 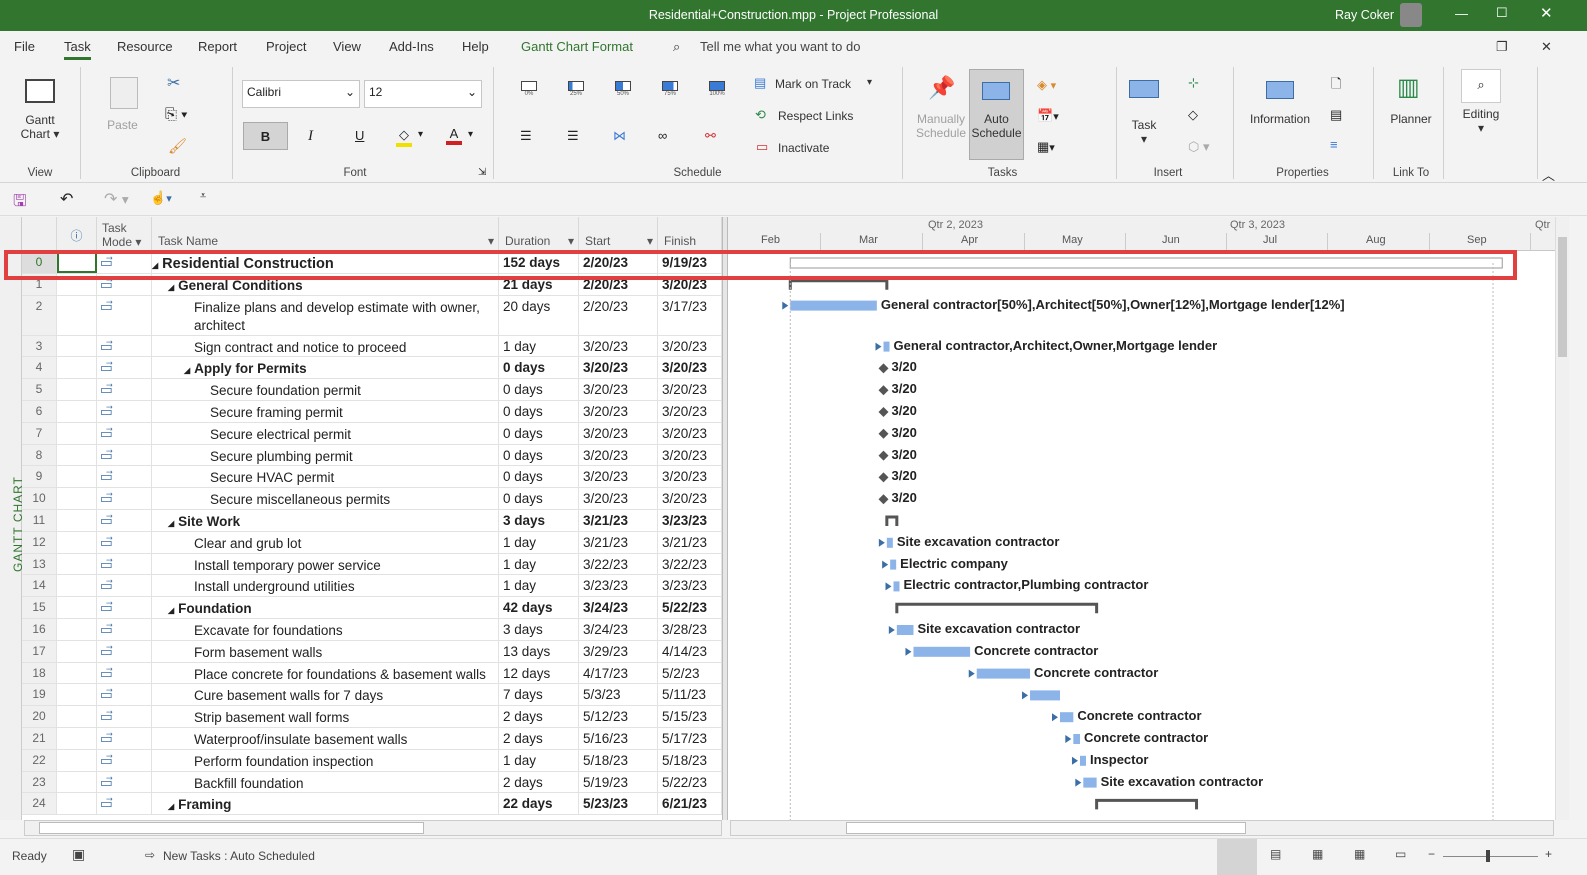 I want to click on planner-button: Planner, so click(x=1411, y=119).